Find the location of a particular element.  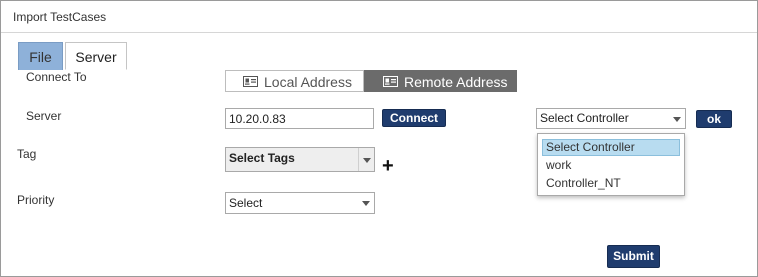

priority-select: Select is located at coordinates (300, 203).